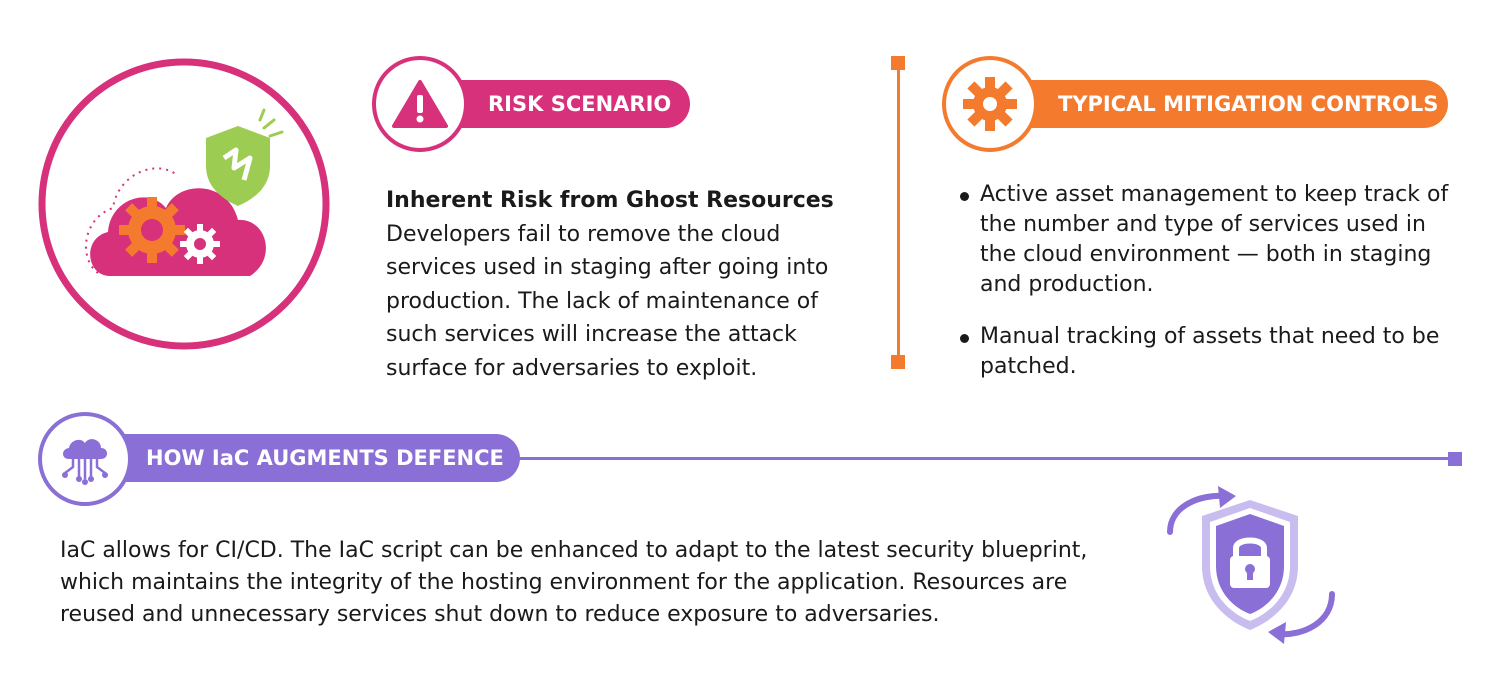 The width and height of the screenshot is (1500, 700). I want to click on cloud-gears-shield-icon, so click(184, 204).